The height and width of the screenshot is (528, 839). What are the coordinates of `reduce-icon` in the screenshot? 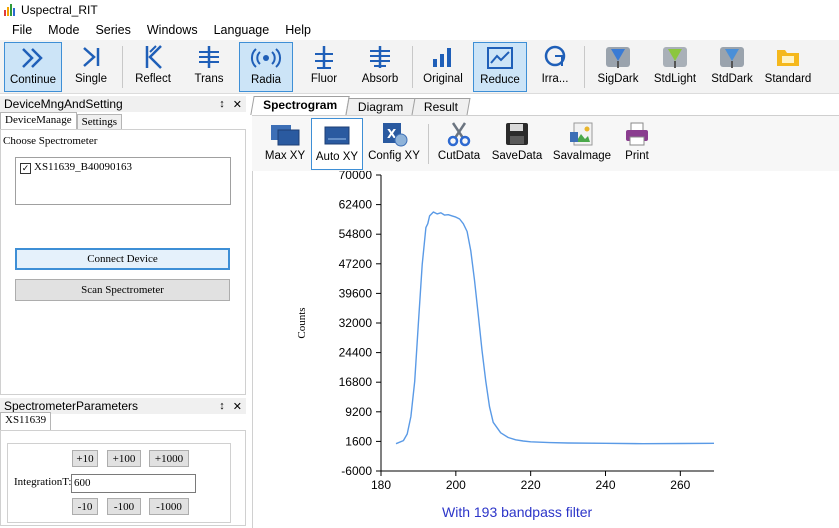 It's located at (500, 58).